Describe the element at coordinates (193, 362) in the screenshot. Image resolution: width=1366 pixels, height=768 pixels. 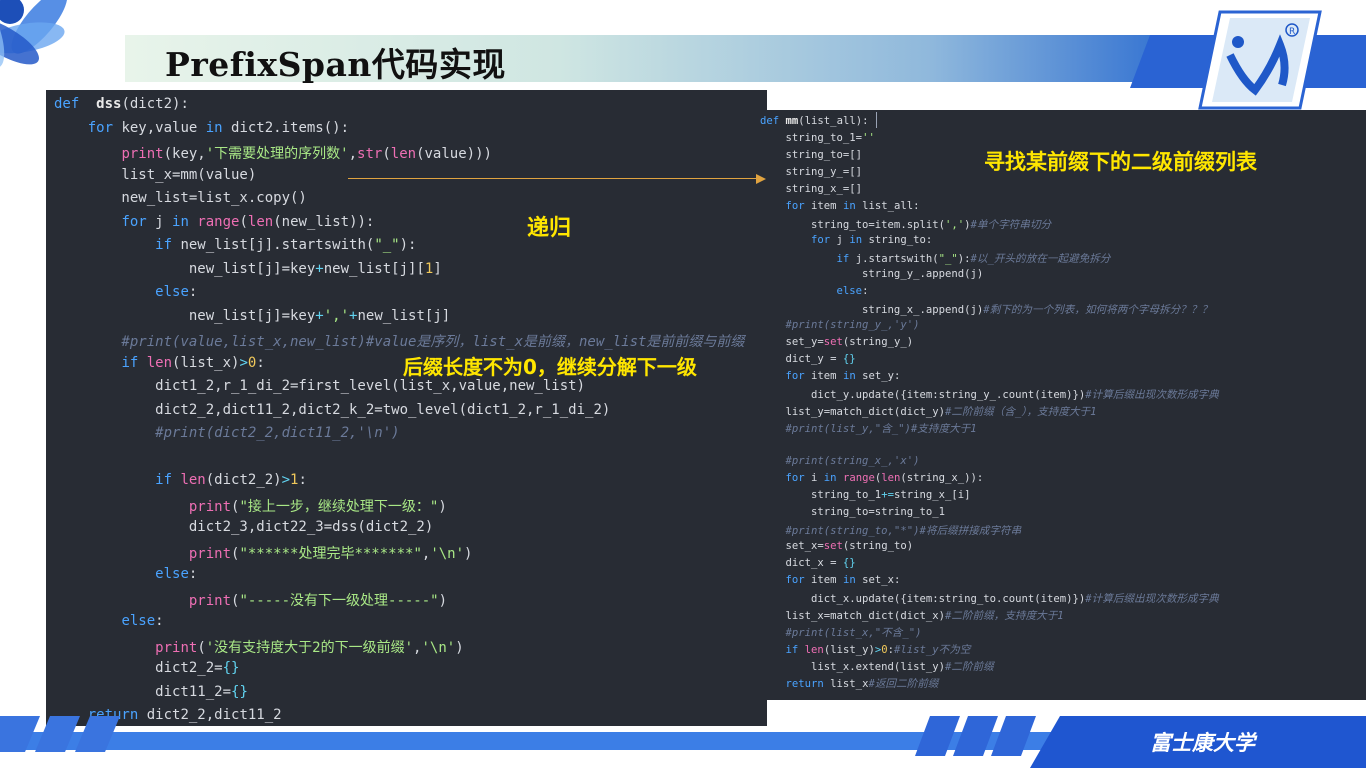
I see `code-line: if len(list_x)>0:` at that location.